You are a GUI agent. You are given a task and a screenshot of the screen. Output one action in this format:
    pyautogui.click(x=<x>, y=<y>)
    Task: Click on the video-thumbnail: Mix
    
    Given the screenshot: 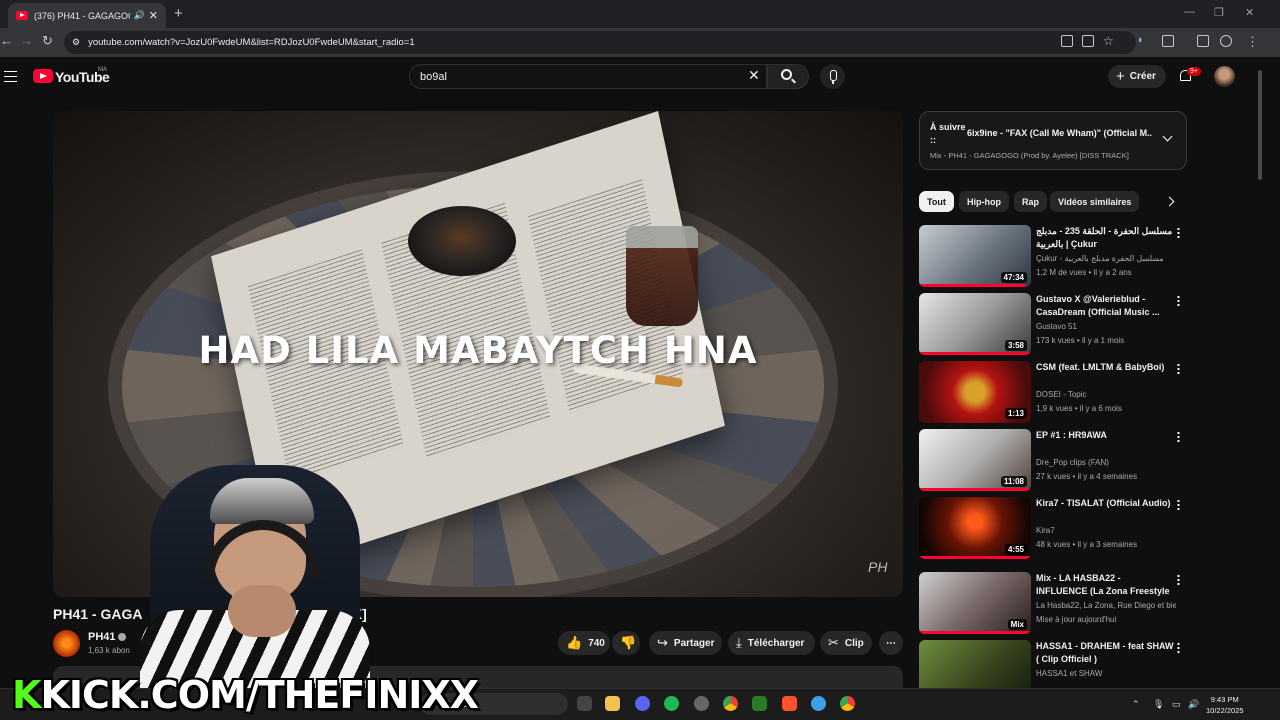 What is the action you would take?
    pyautogui.click(x=975, y=603)
    